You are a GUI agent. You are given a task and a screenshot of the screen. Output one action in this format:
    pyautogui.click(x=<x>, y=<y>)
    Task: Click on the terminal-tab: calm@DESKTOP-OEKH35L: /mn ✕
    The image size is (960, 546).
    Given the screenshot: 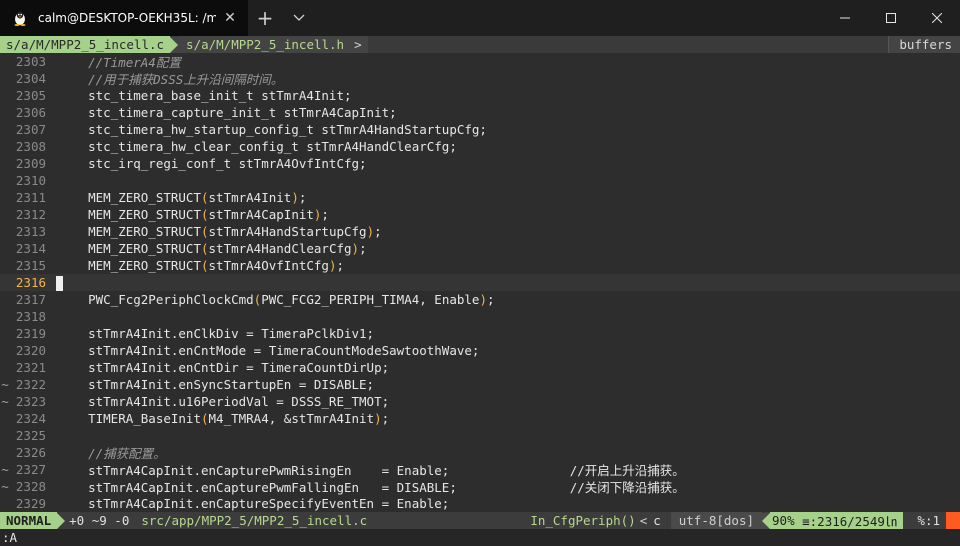 What is the action you would take?
    pyautogui.click(x=124, y=18)
    